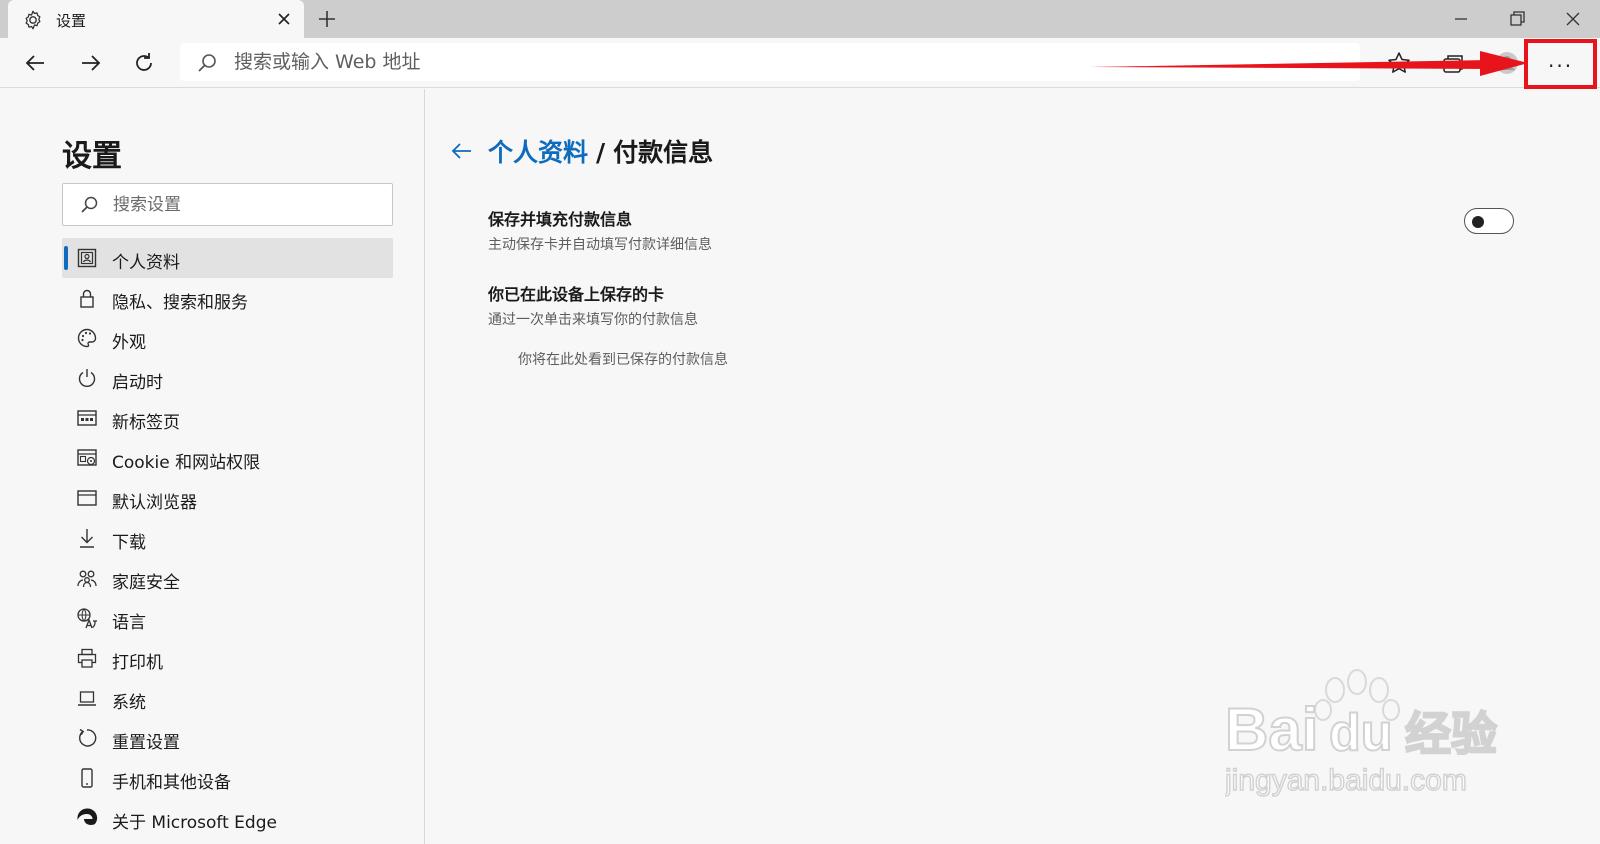 The image size is (1600, 844). Describe the element at coordinates (593, 320) in the screenshot. I see `saved-cards-desc: 通过一次单击来填写你的付款信息` at that location.